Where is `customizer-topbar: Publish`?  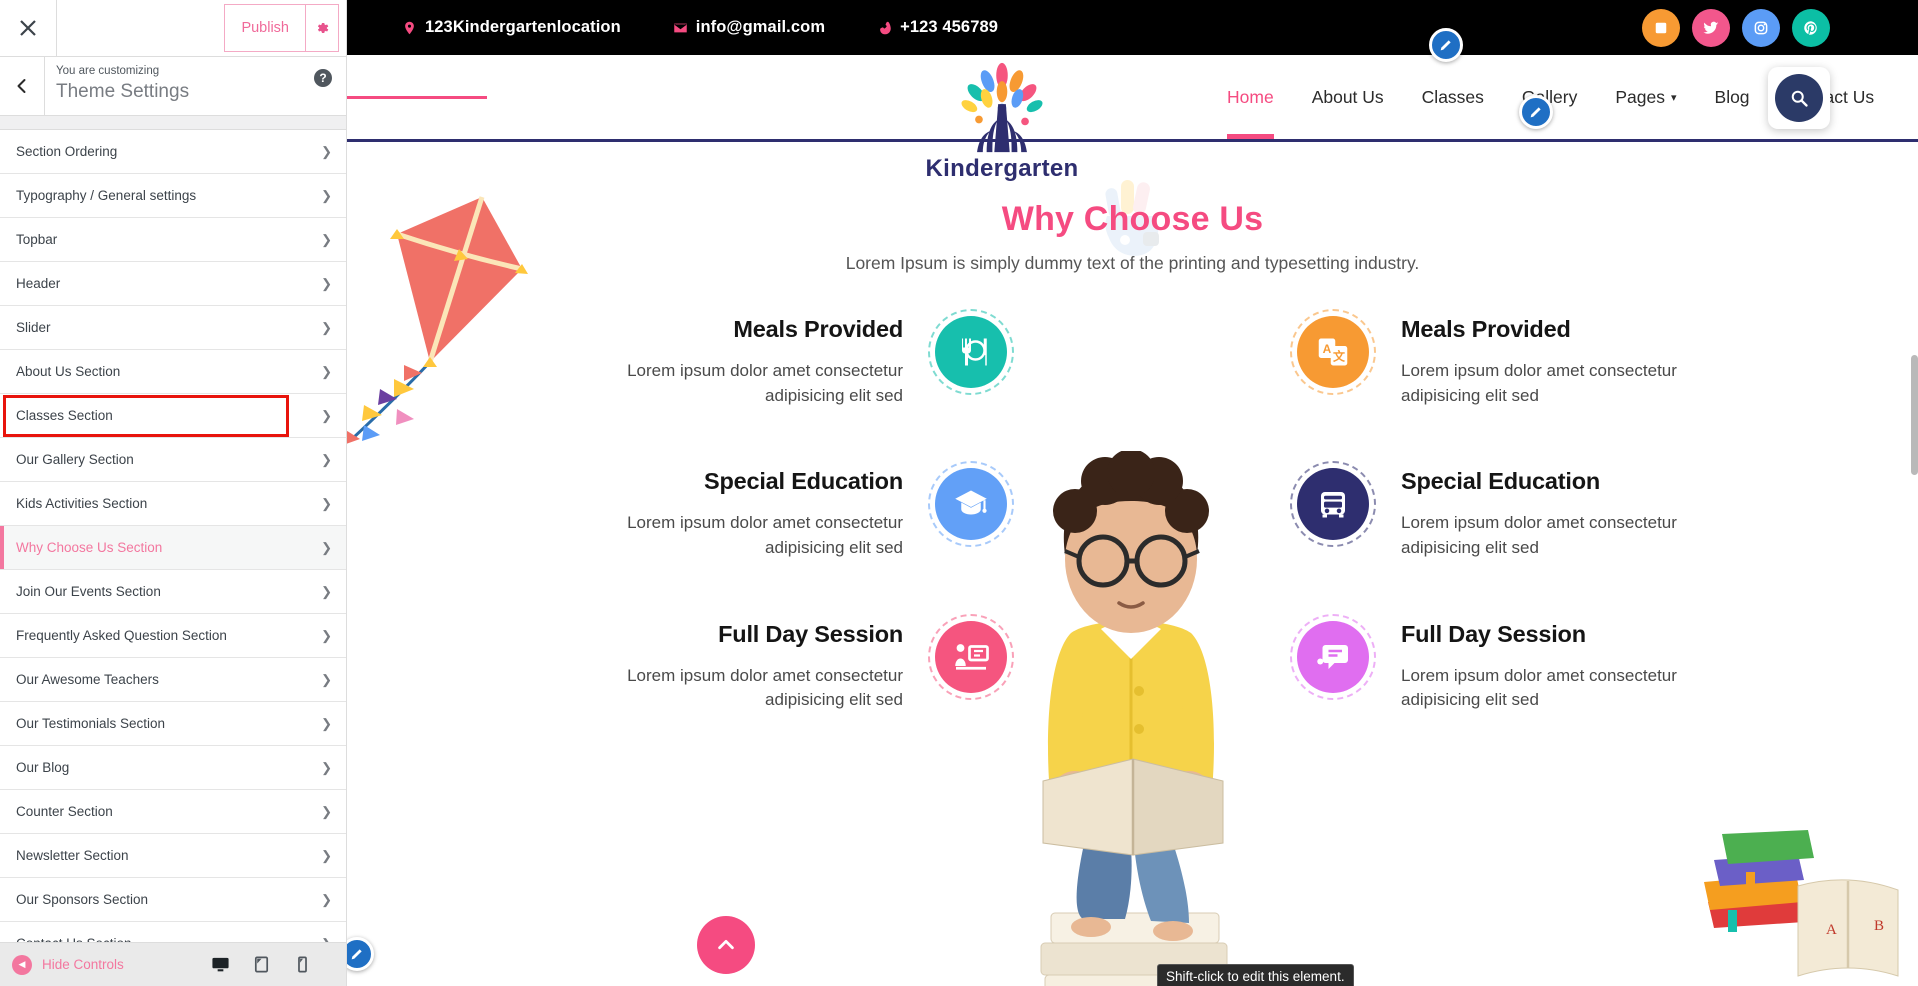
customizer-topbar: Publish is located at coordinates (173, 28).